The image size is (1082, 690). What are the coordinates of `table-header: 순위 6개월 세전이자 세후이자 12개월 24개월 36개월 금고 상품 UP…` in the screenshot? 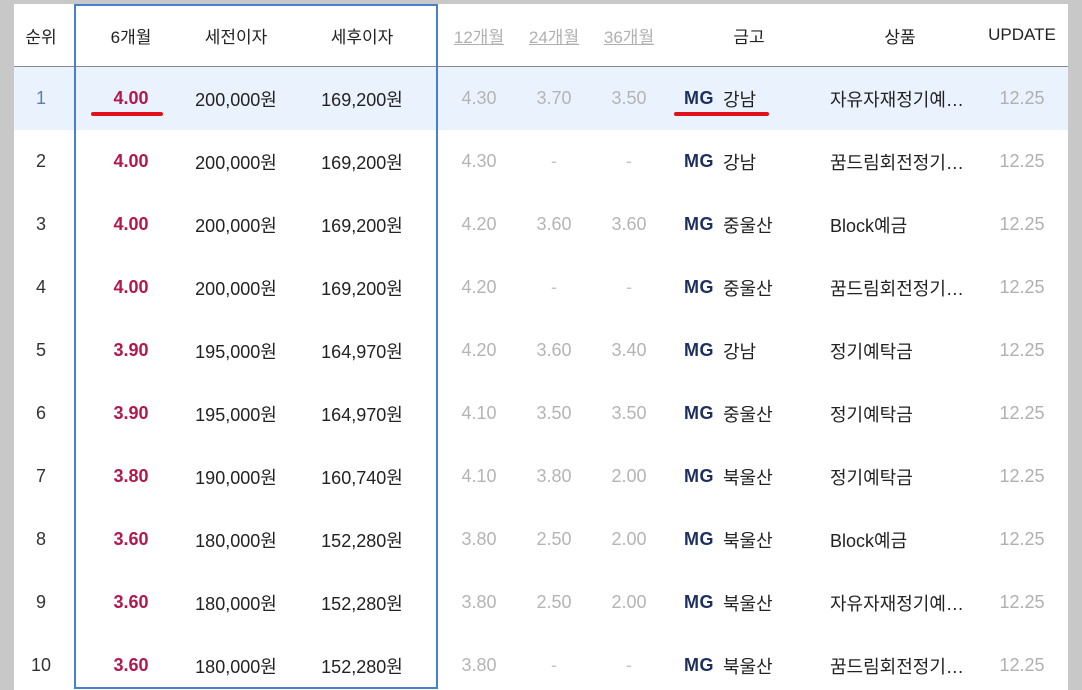 It's located at (541, 35).